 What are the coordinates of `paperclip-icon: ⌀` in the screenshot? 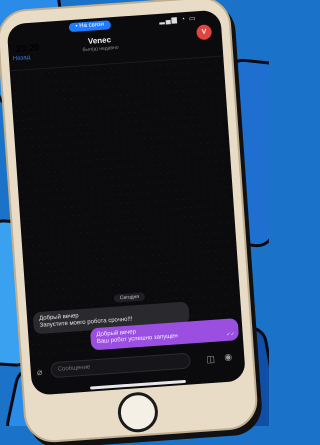 It's located at (42, 372).